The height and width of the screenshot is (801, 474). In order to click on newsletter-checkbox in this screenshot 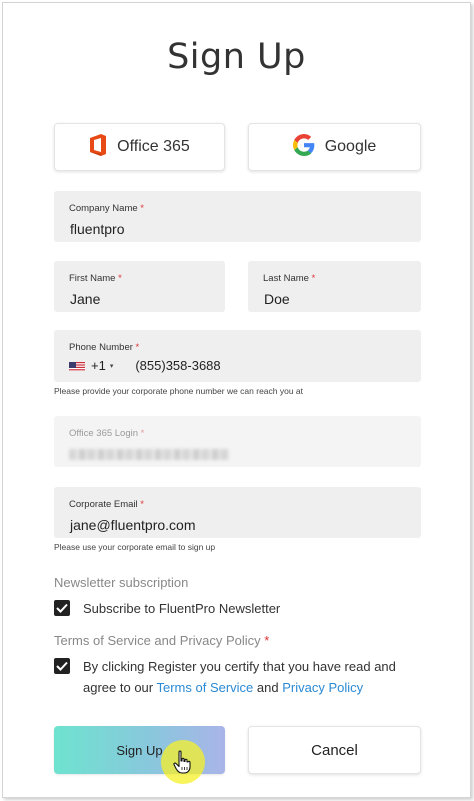, I will do `click(62, 608)`.